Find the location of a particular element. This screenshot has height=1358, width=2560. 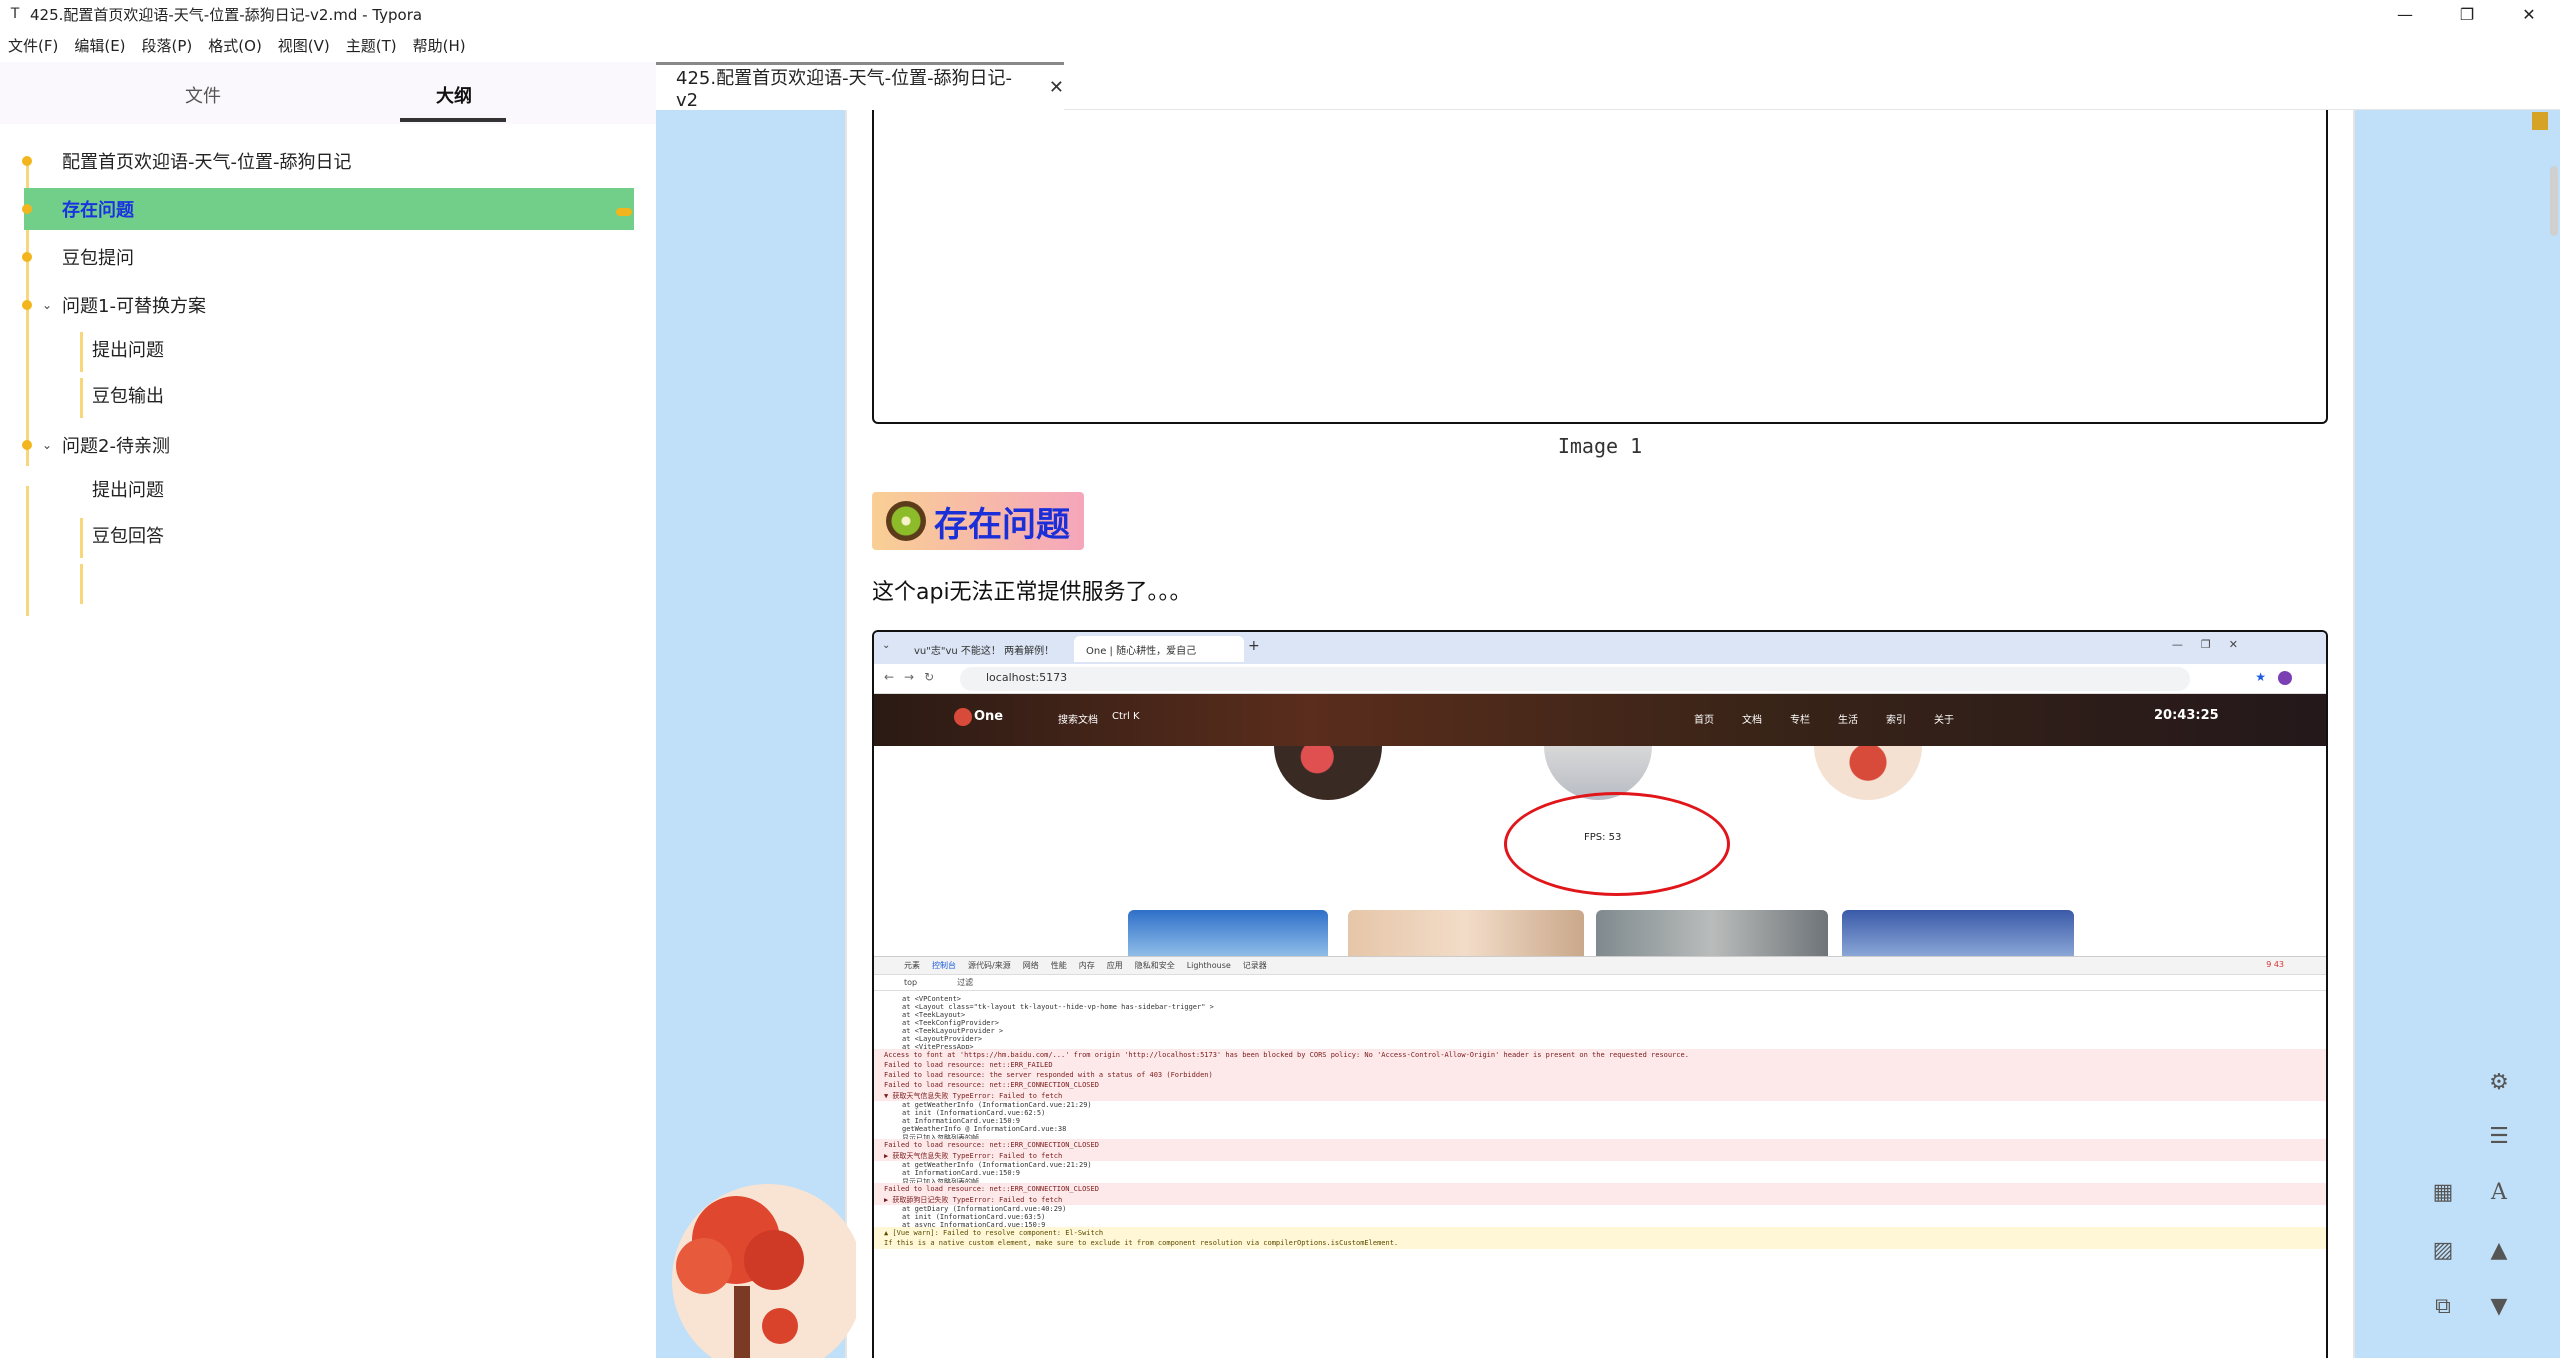

arrow-up-icon: ▲ is located at coordinates (2499, 1250).